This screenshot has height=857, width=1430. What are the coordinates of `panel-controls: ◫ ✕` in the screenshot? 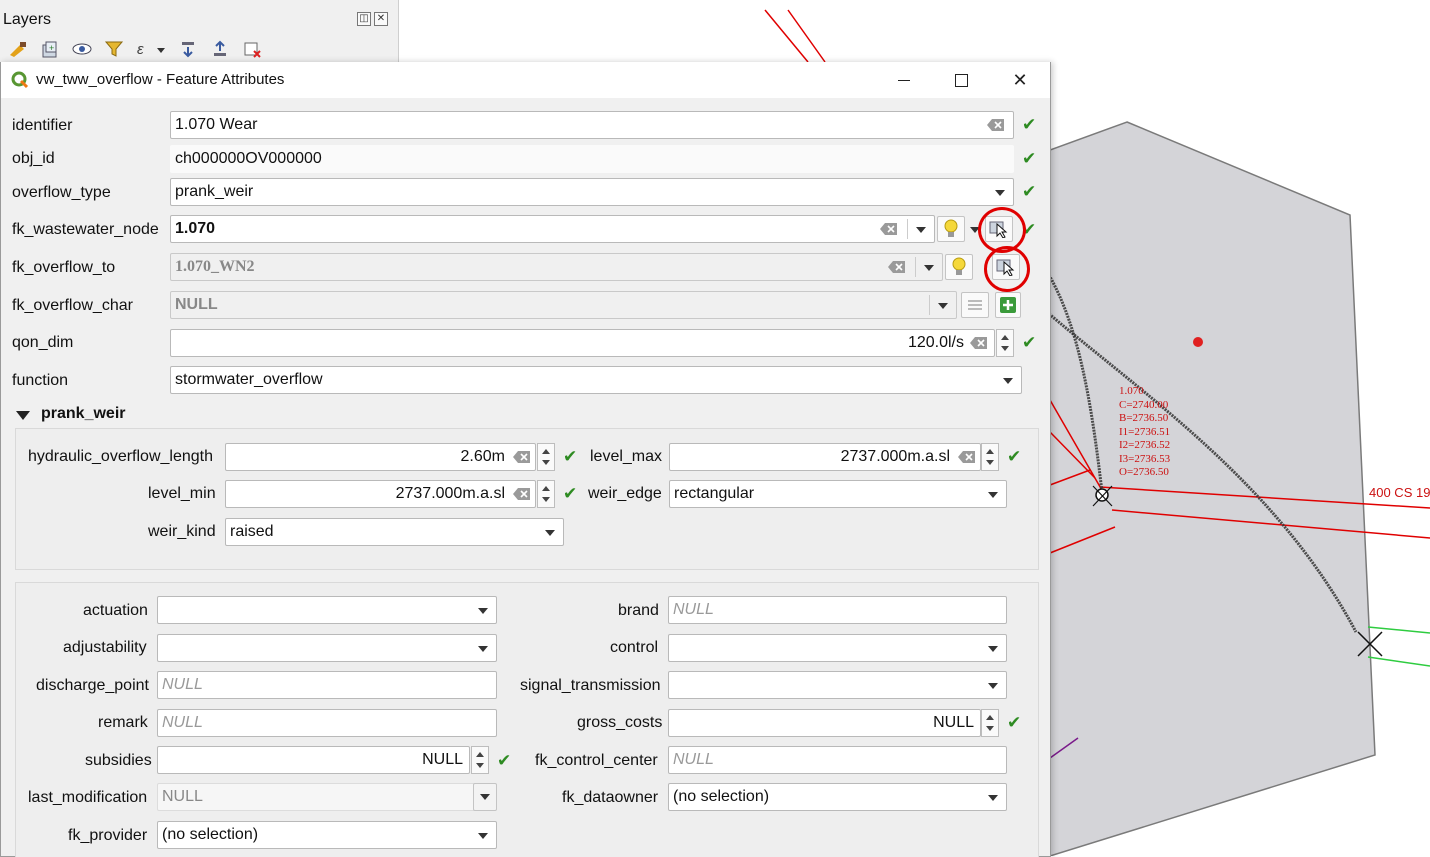 It's located at (372, 19).